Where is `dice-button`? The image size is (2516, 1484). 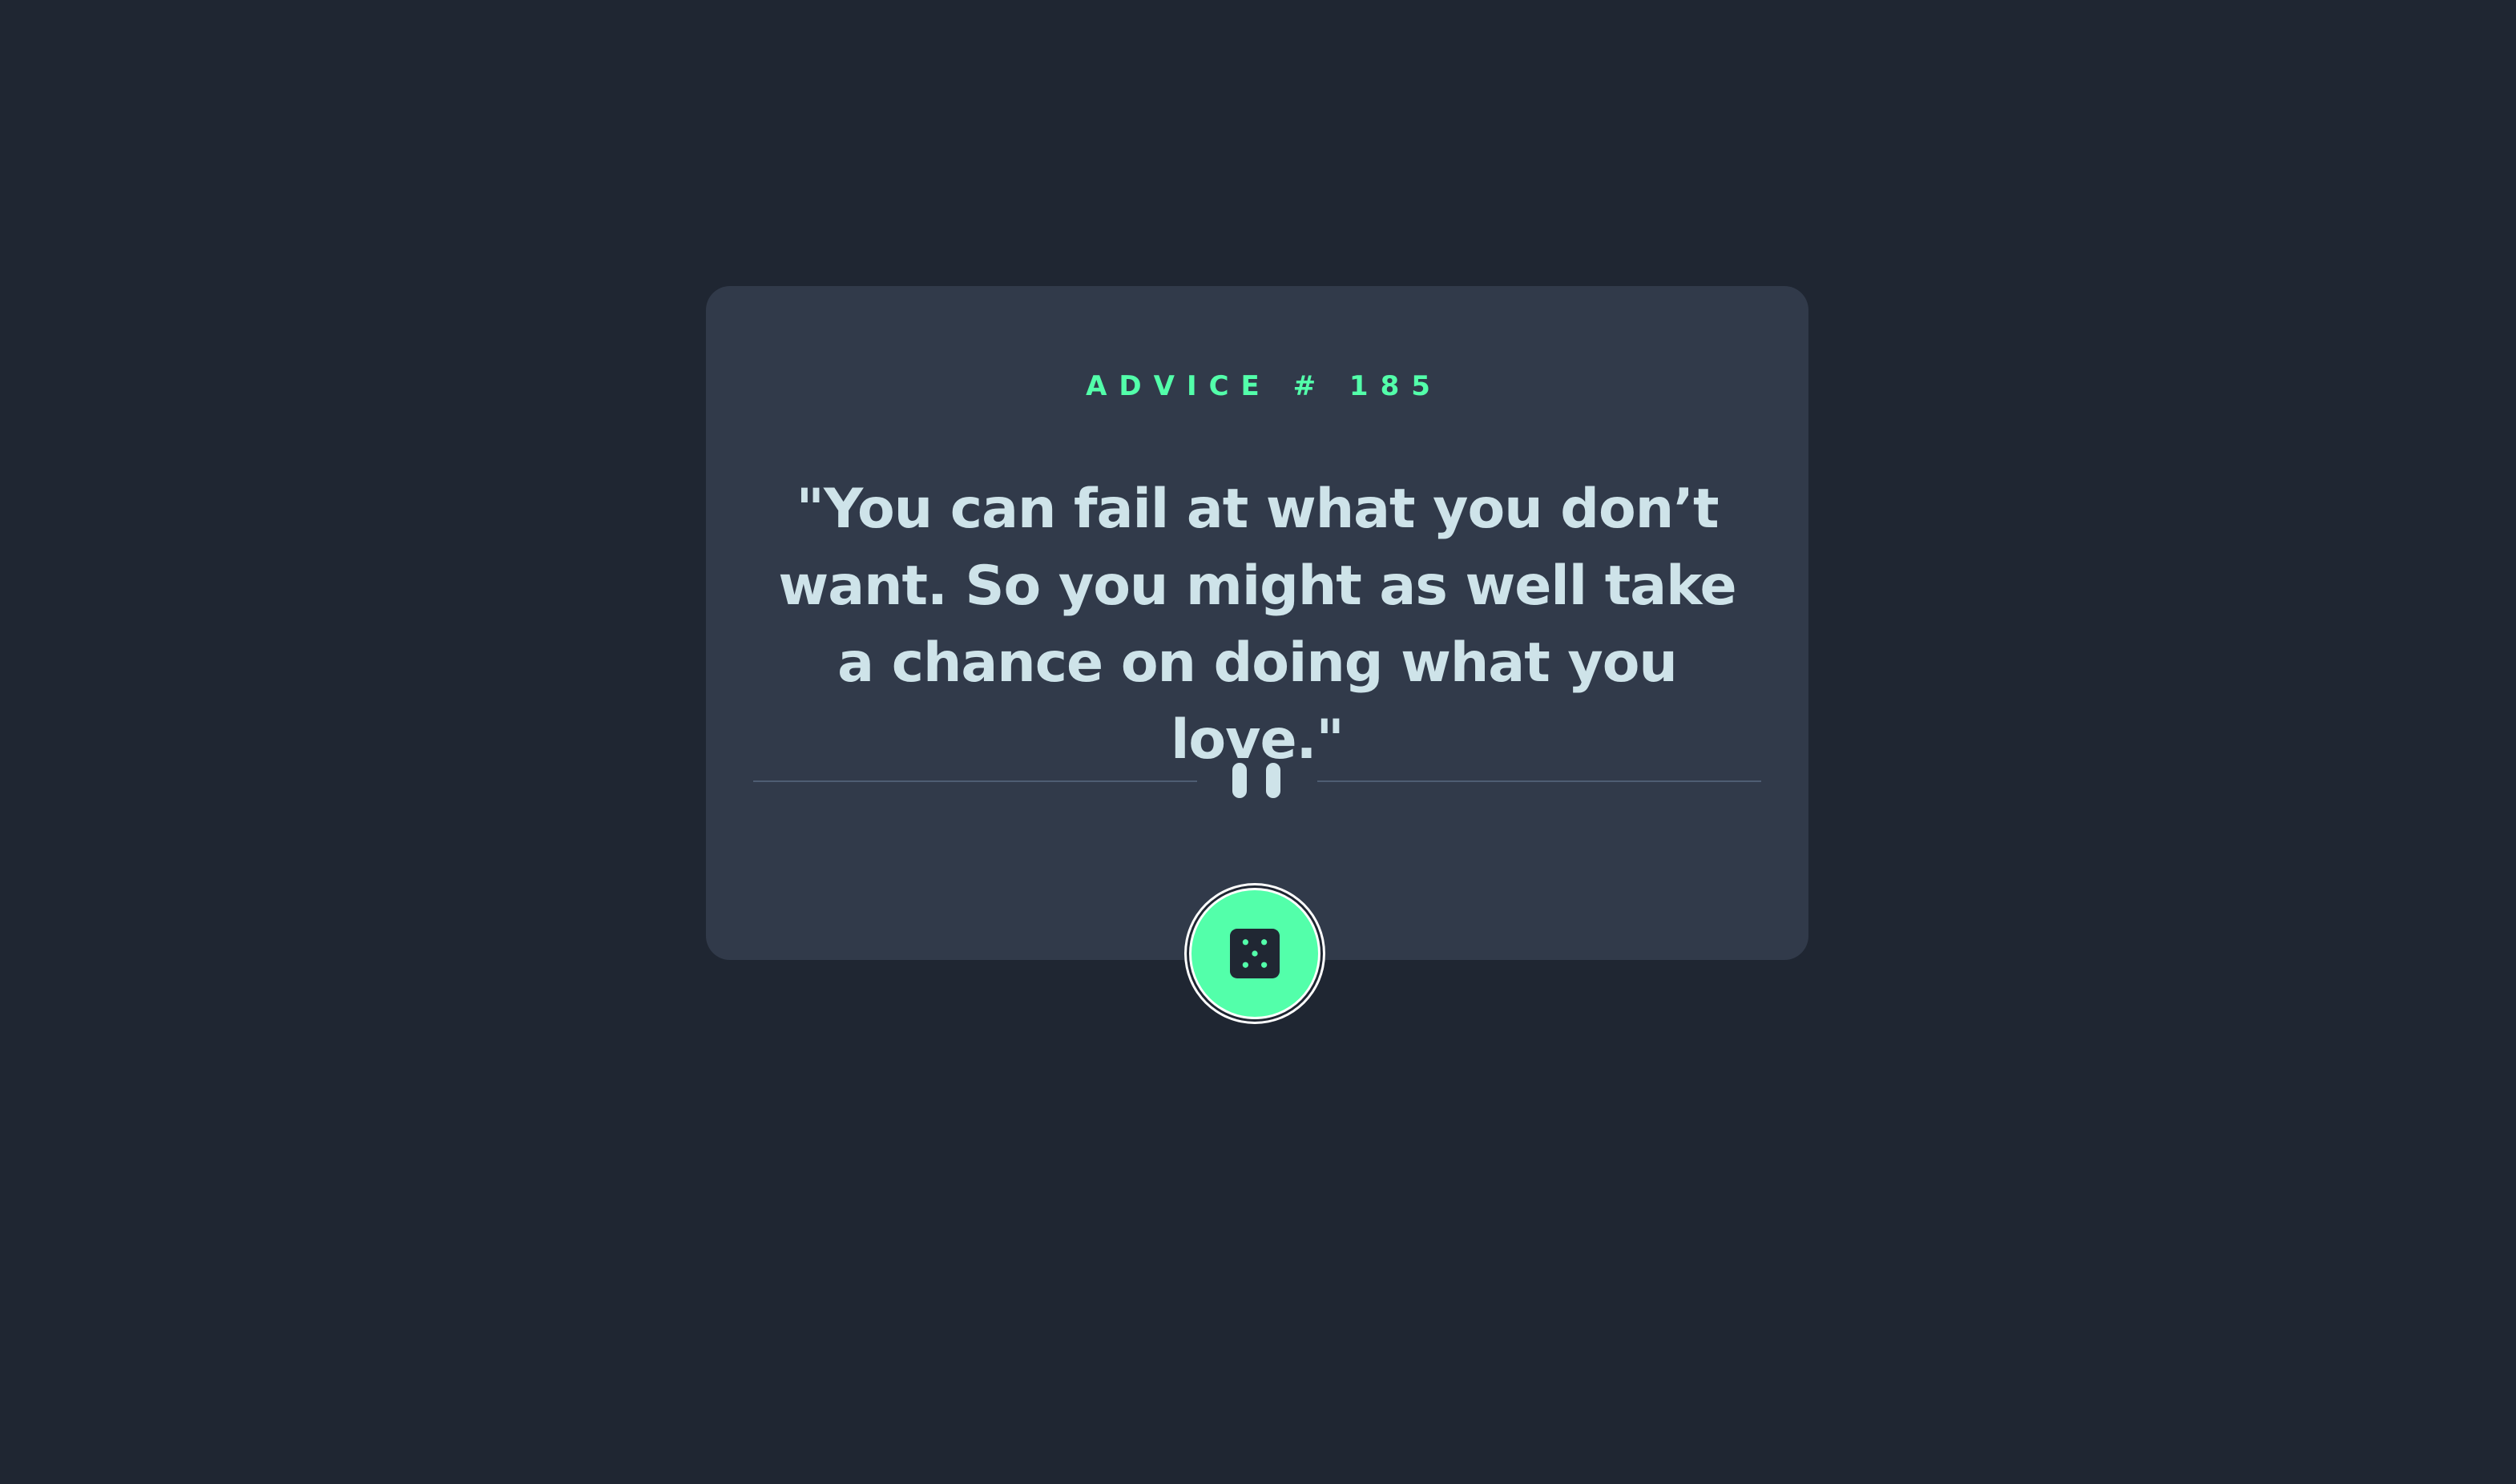
dice-button is located at coordinates (1254, 954).